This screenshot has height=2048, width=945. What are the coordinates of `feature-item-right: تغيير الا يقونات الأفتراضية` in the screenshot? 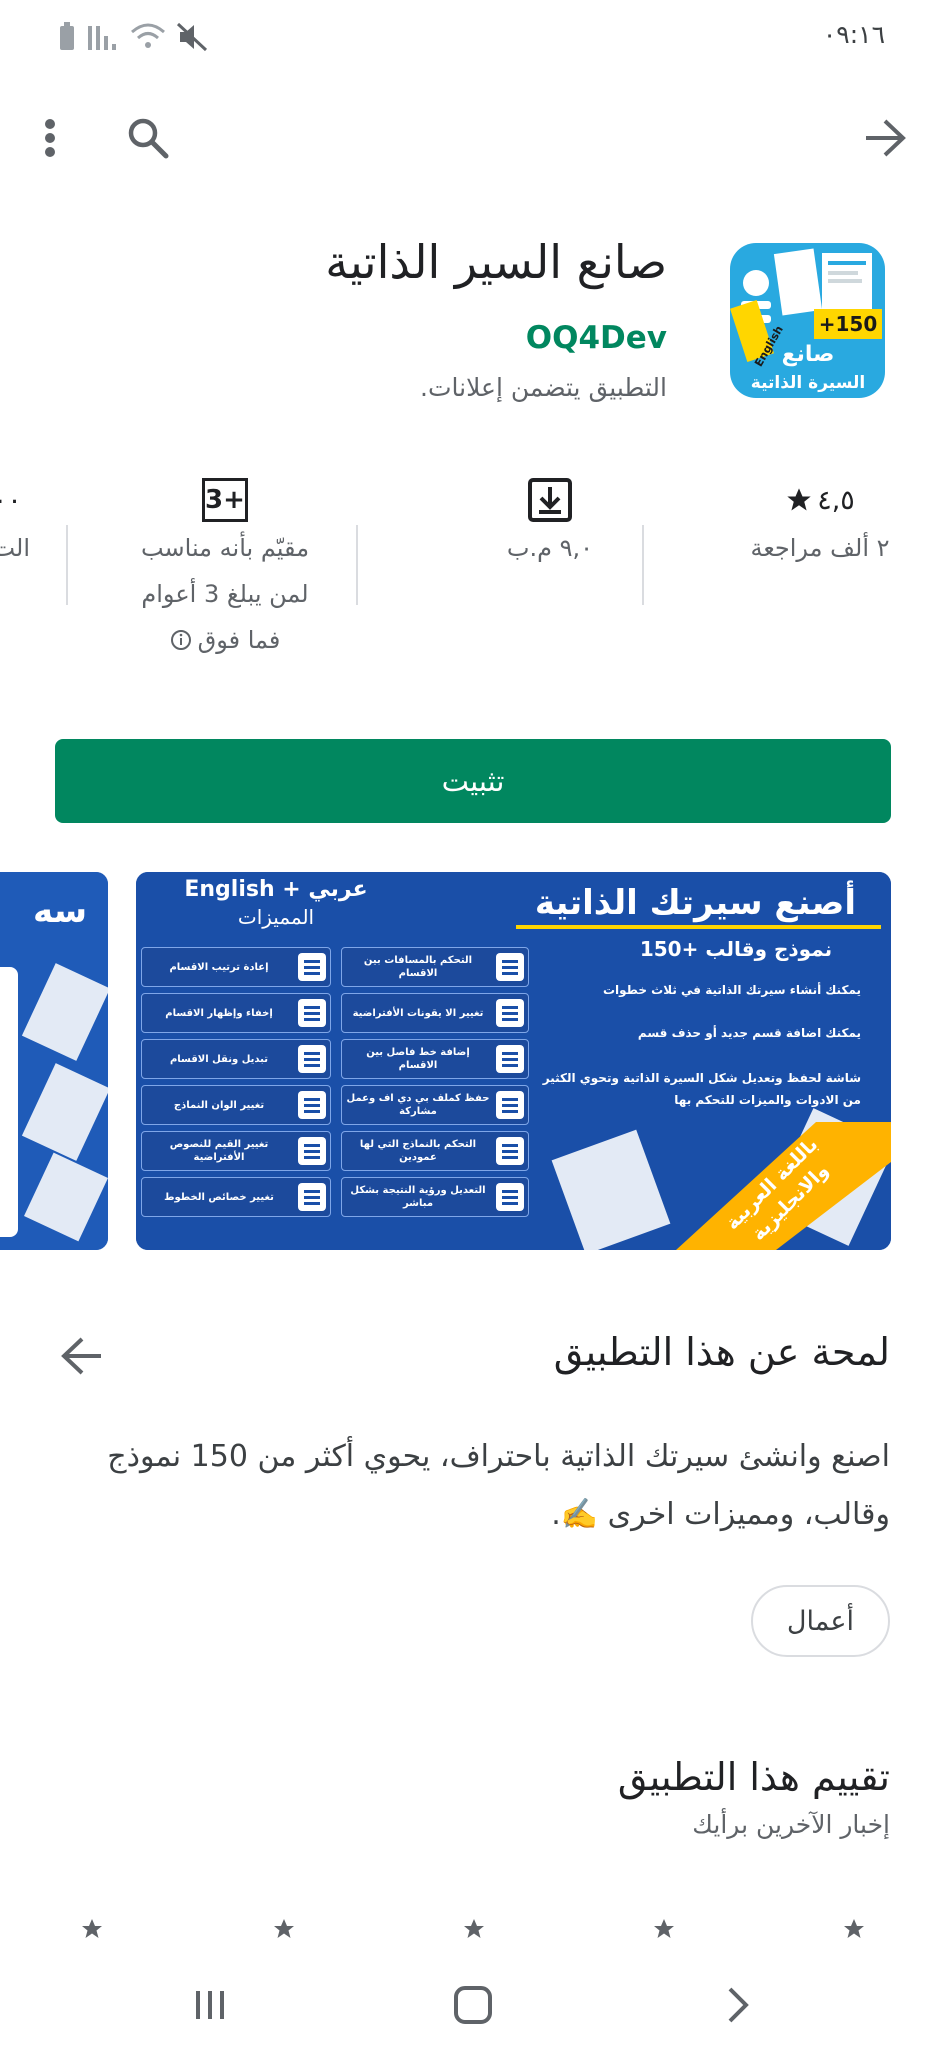 It's located at (435, 1013).